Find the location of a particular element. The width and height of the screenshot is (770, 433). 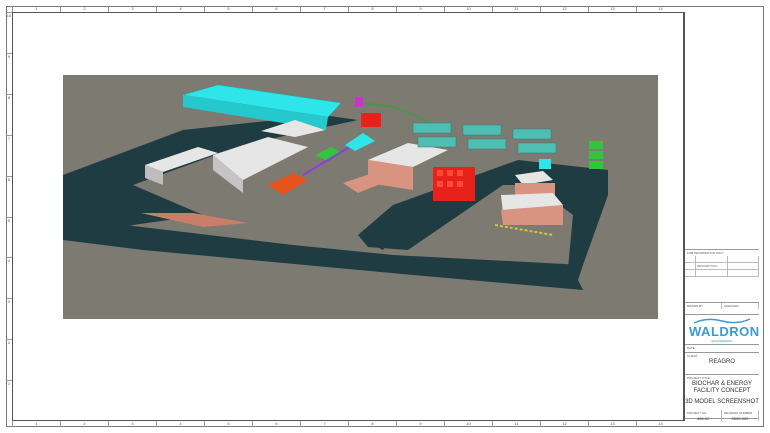

ruler-mark: 1 is located at coordinates (36, 424).